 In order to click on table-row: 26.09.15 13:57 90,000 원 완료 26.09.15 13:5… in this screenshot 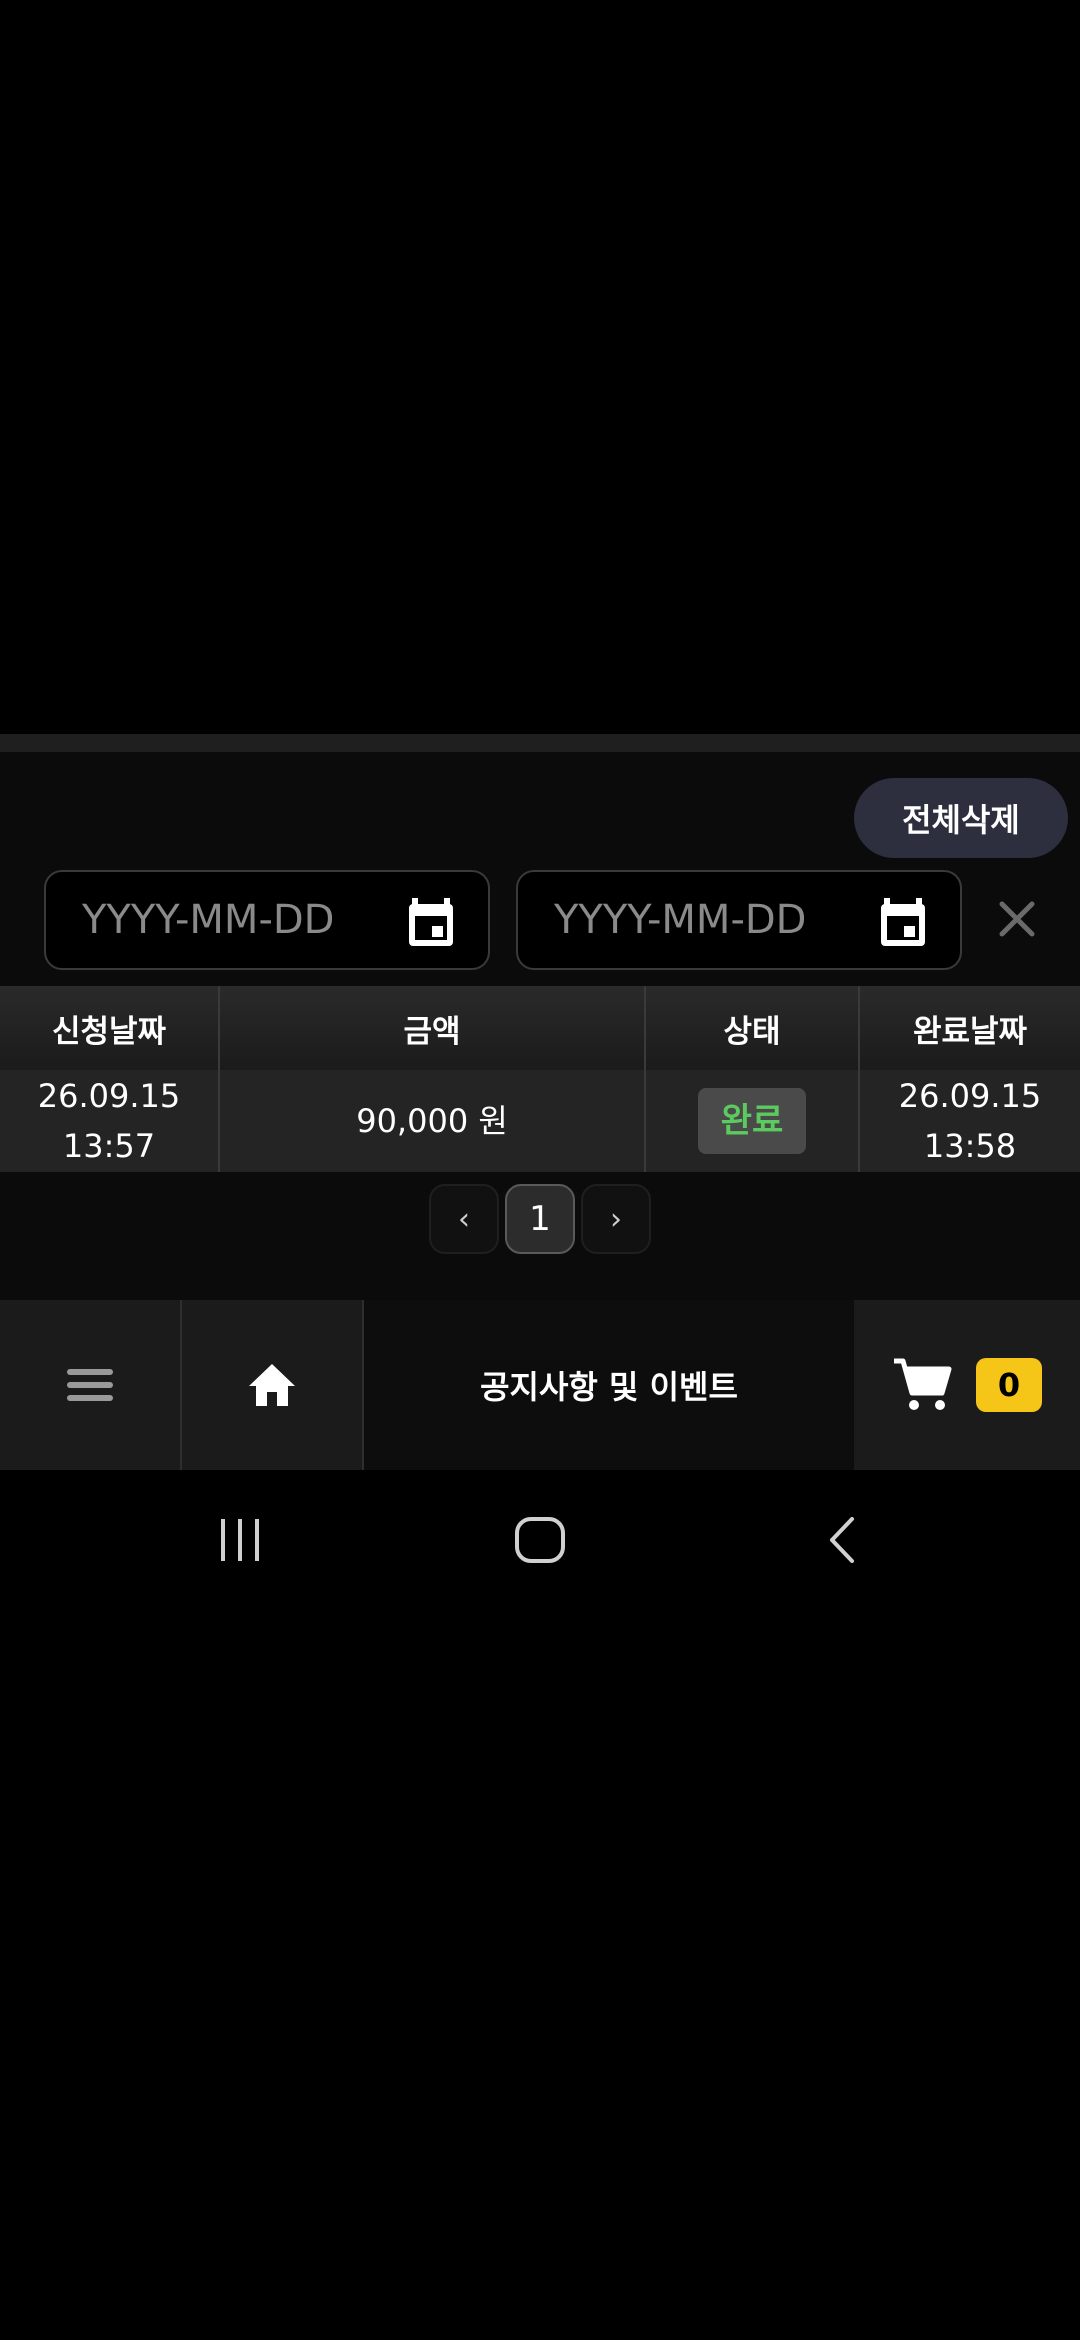, I will do `click(540, 1121)`.